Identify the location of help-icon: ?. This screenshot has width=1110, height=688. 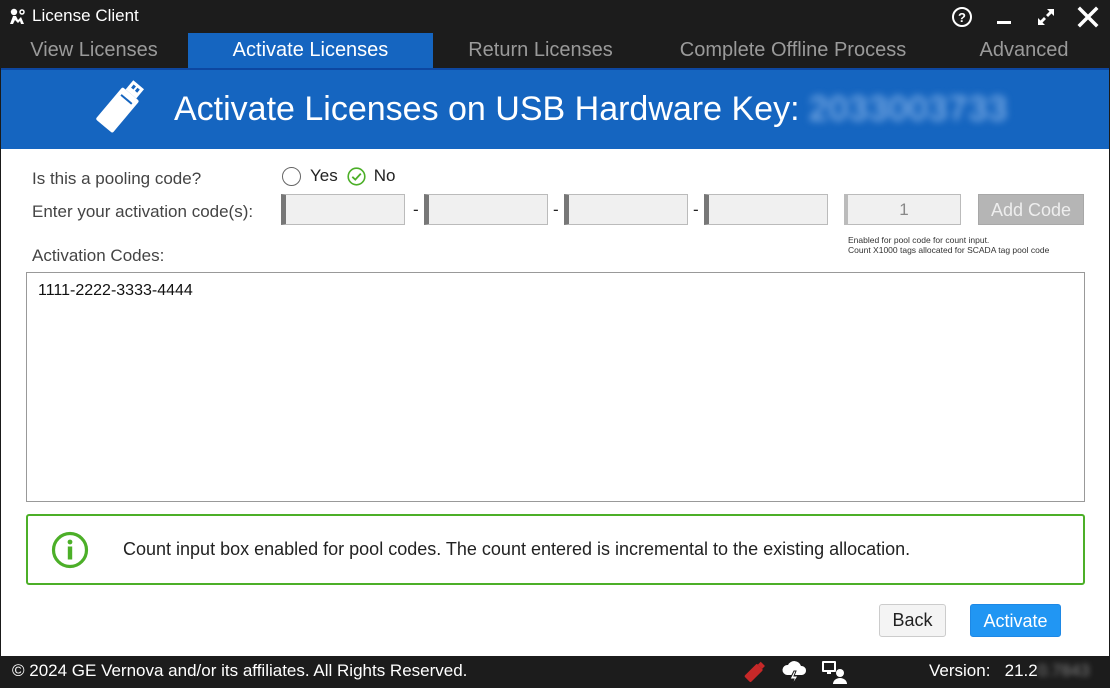
(962, 17).